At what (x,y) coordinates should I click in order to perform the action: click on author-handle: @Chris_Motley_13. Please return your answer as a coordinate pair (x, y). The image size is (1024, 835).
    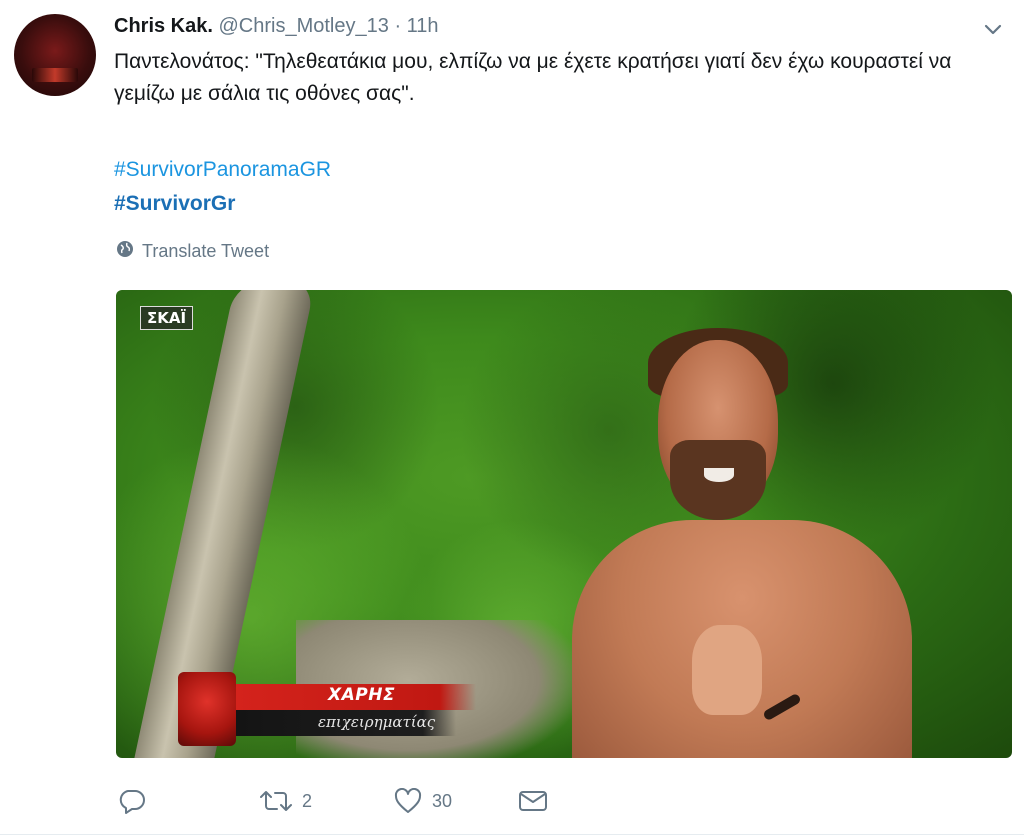
    Looking at the image, I should click on (304, 26).